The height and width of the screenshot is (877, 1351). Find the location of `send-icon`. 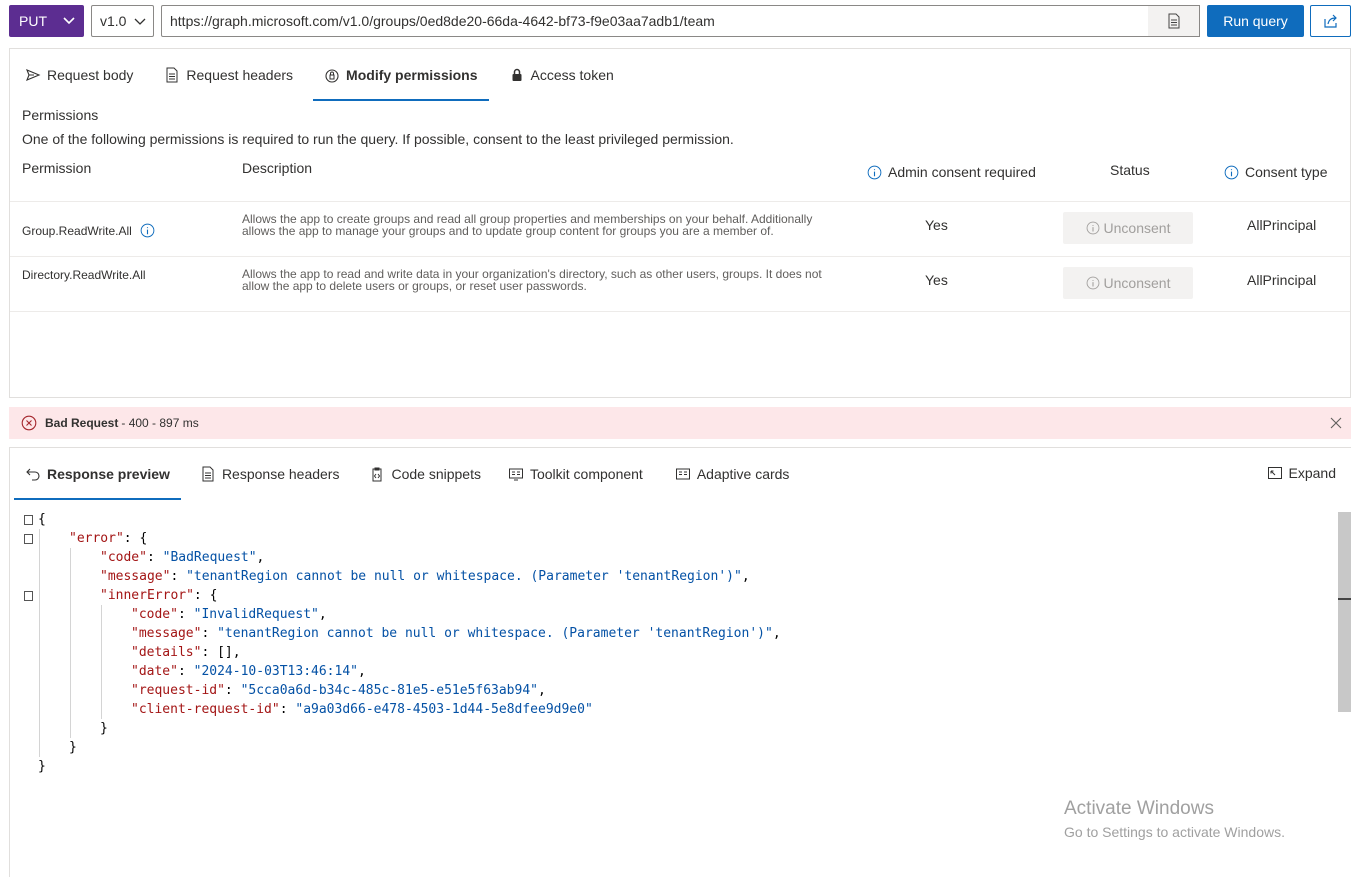

send-icon is located at coordinates (33, 75).